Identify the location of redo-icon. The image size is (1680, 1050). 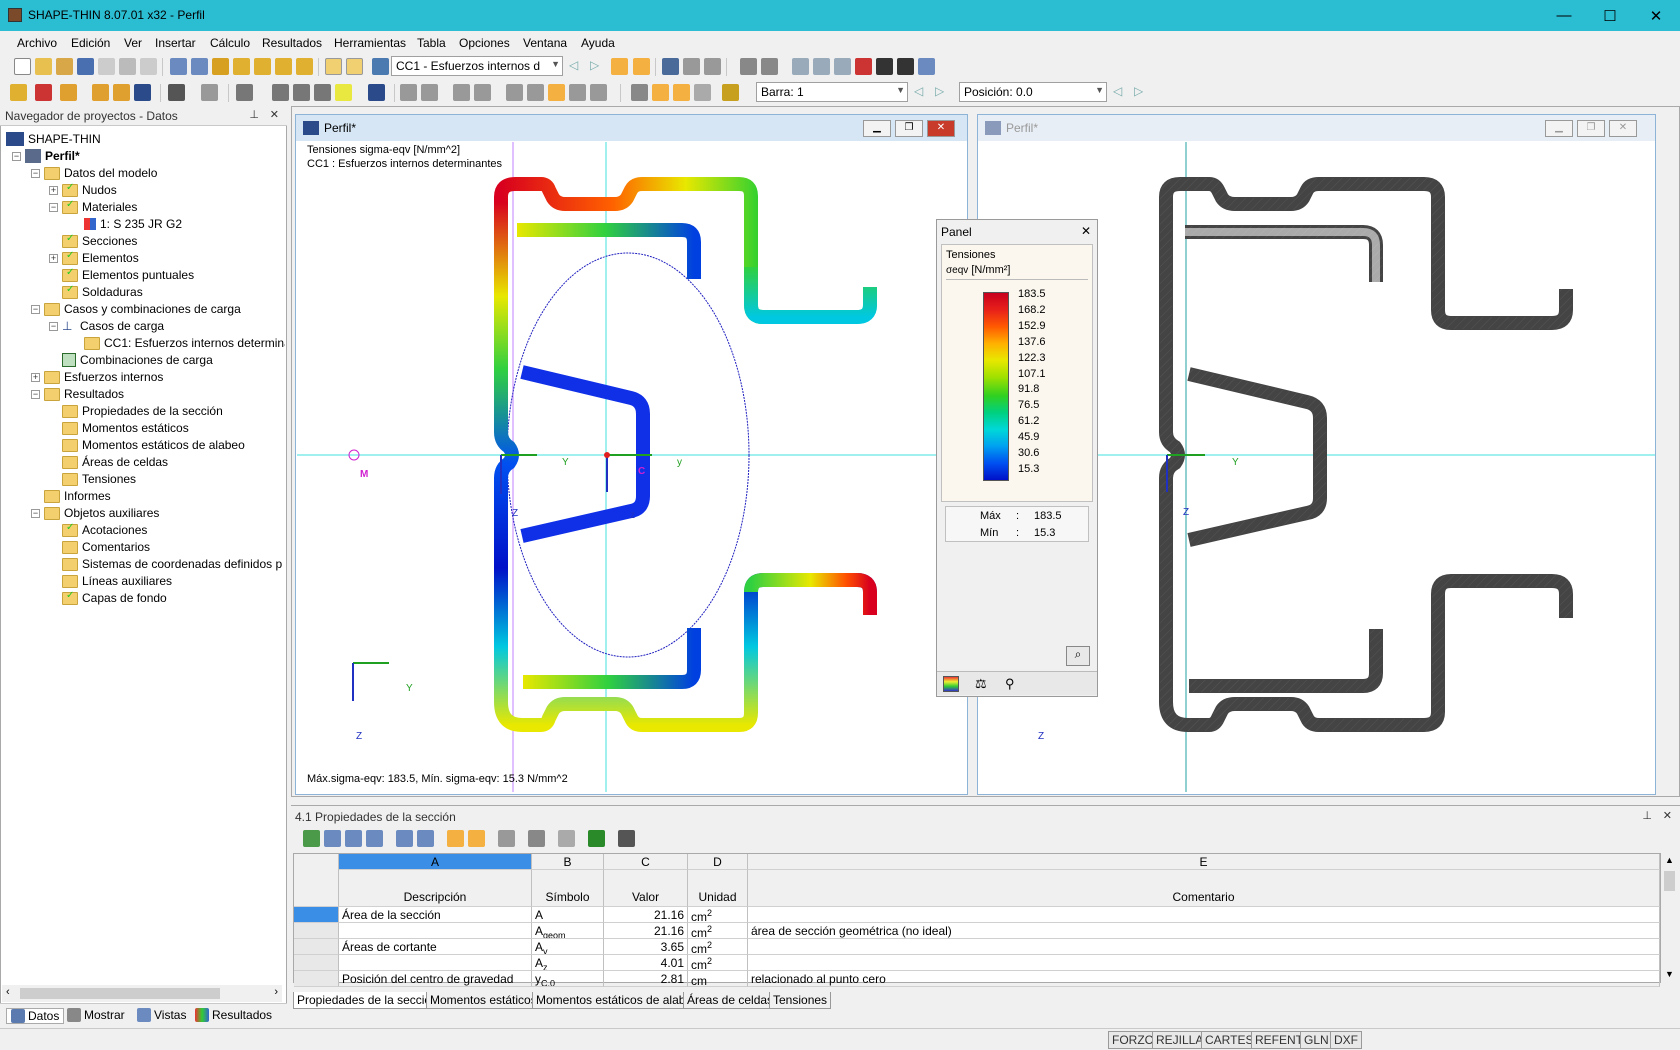
(199, 66).